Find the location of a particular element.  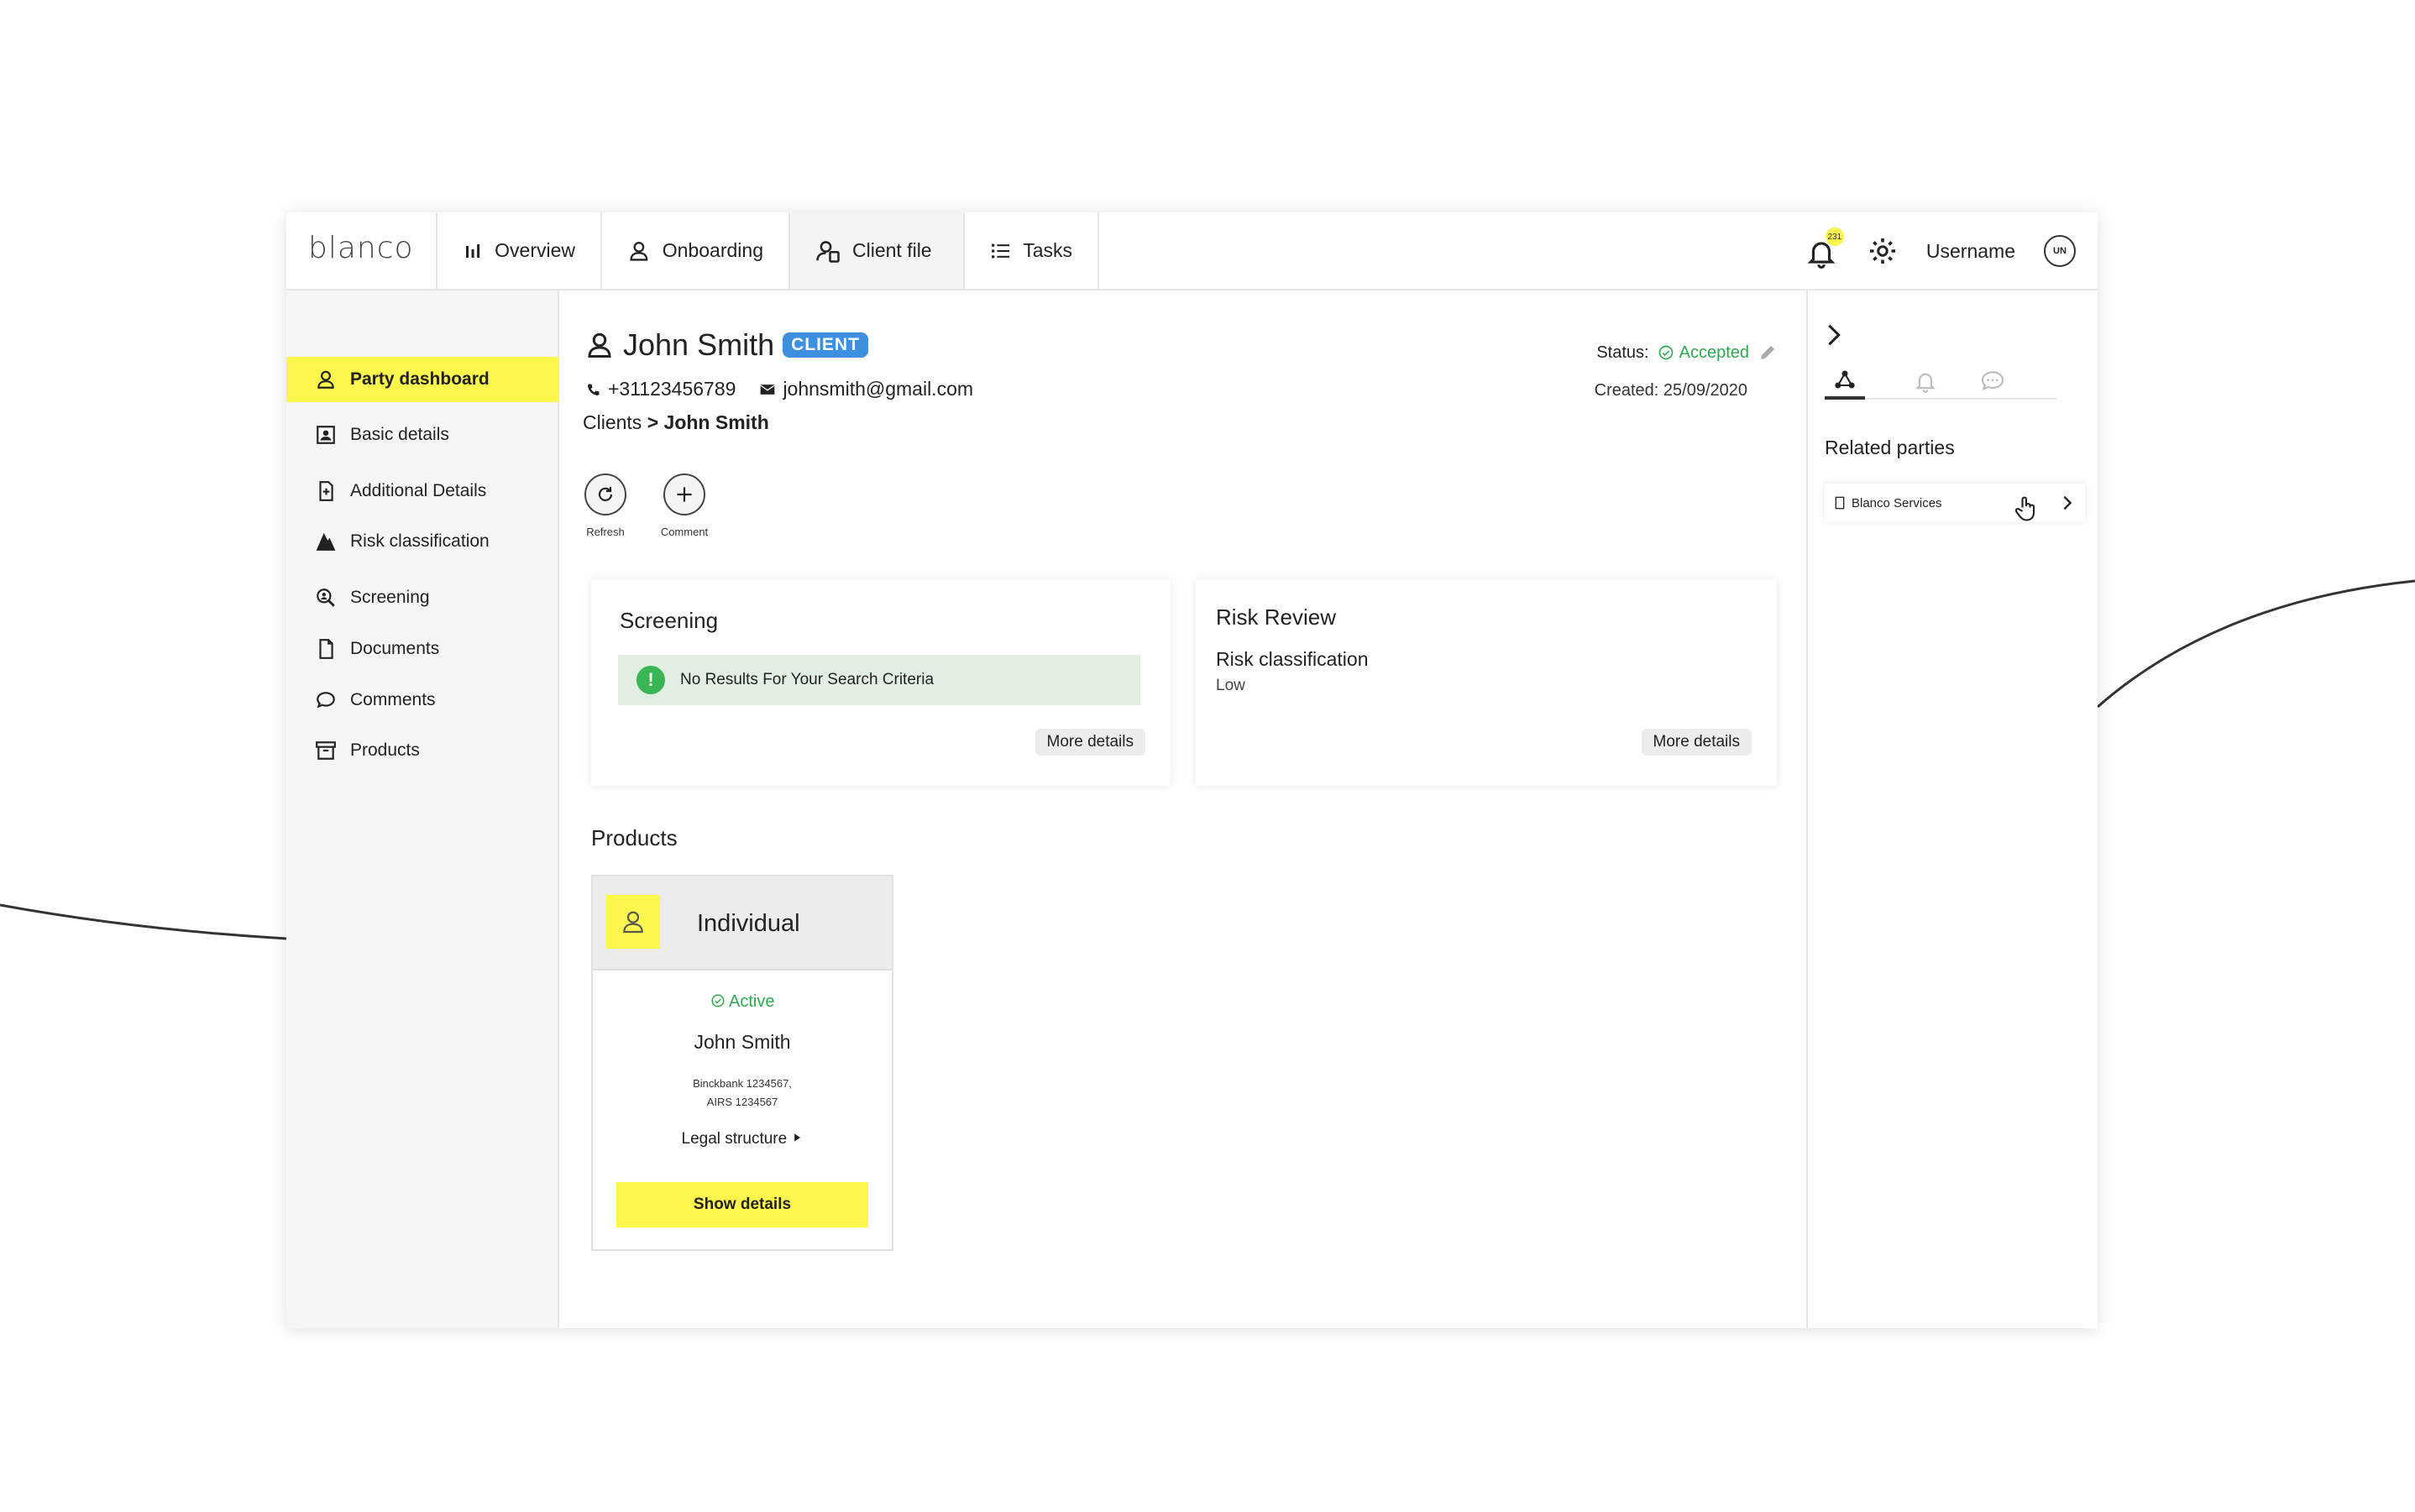

tab-related-parties is located at coordinates (1845, 381).